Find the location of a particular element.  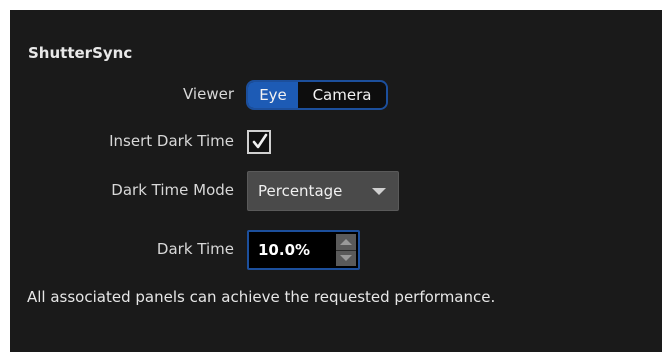

dark-time-spinner is located at coordinates (303, 250).